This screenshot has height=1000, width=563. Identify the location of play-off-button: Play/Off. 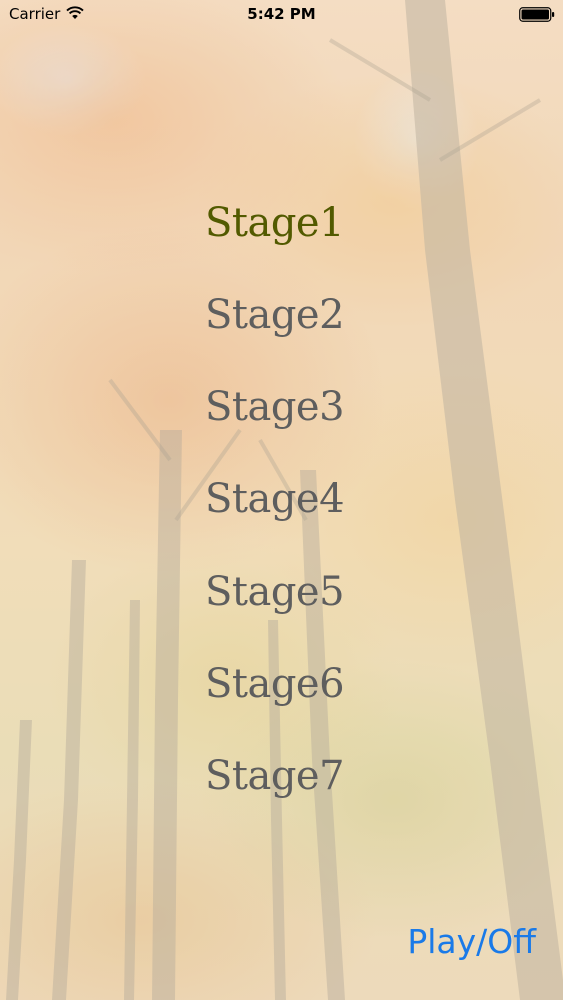
(471, 941).